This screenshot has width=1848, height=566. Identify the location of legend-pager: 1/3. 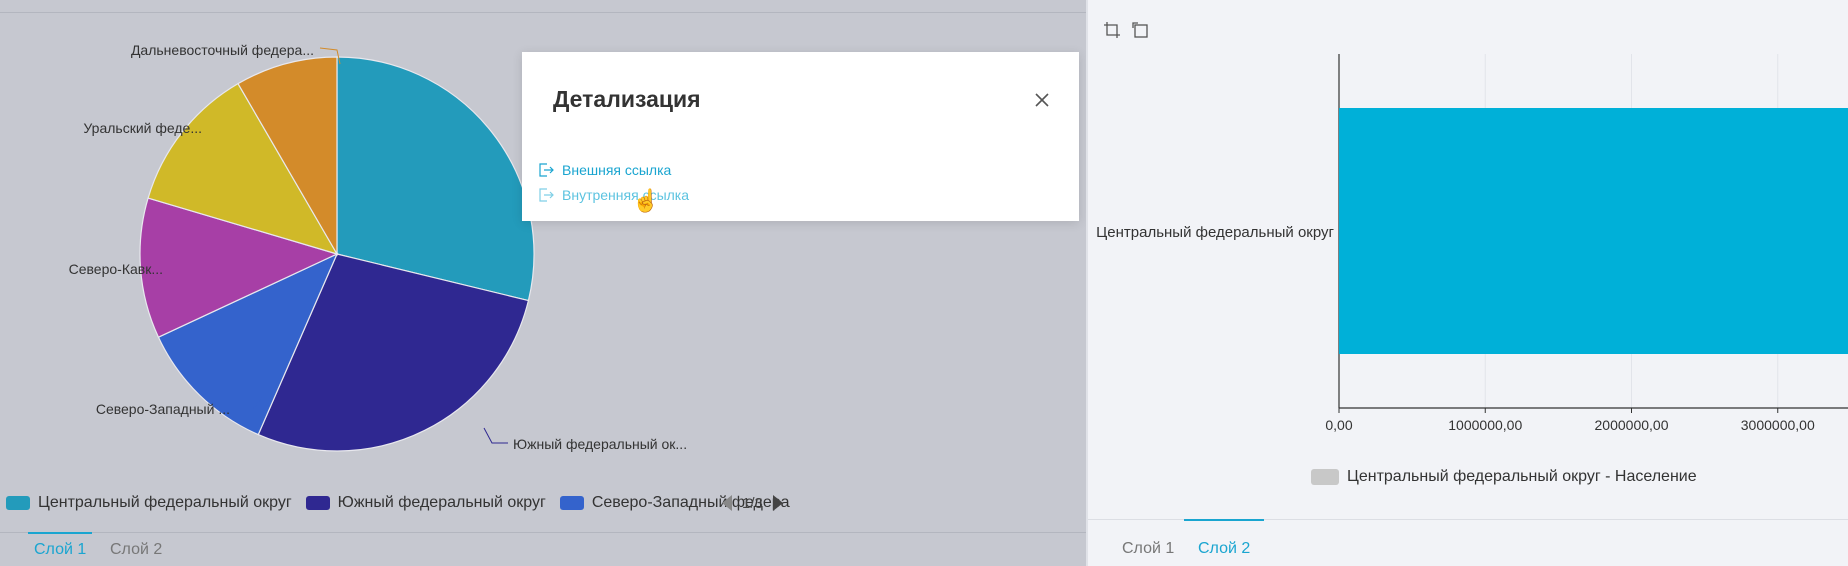
(752, 503).